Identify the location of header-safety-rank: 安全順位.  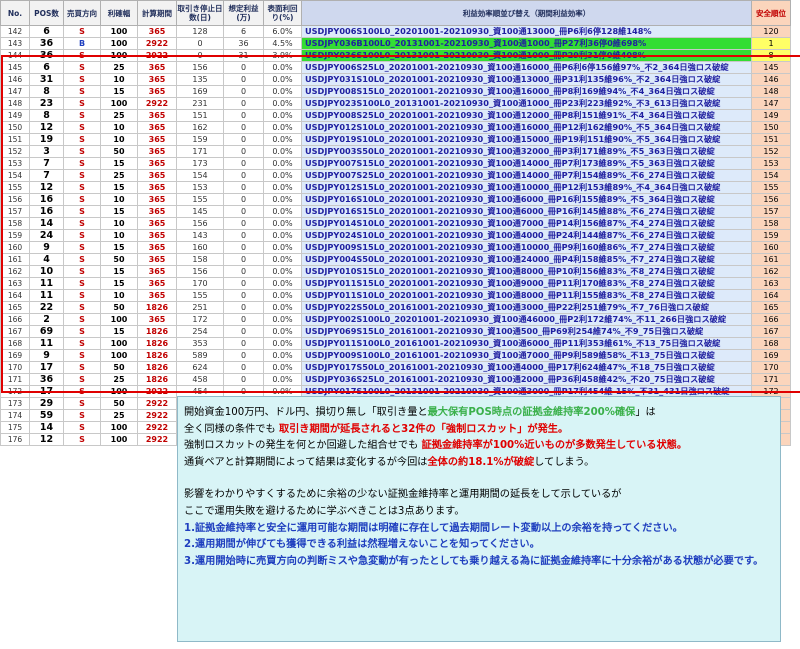
(771, 13).